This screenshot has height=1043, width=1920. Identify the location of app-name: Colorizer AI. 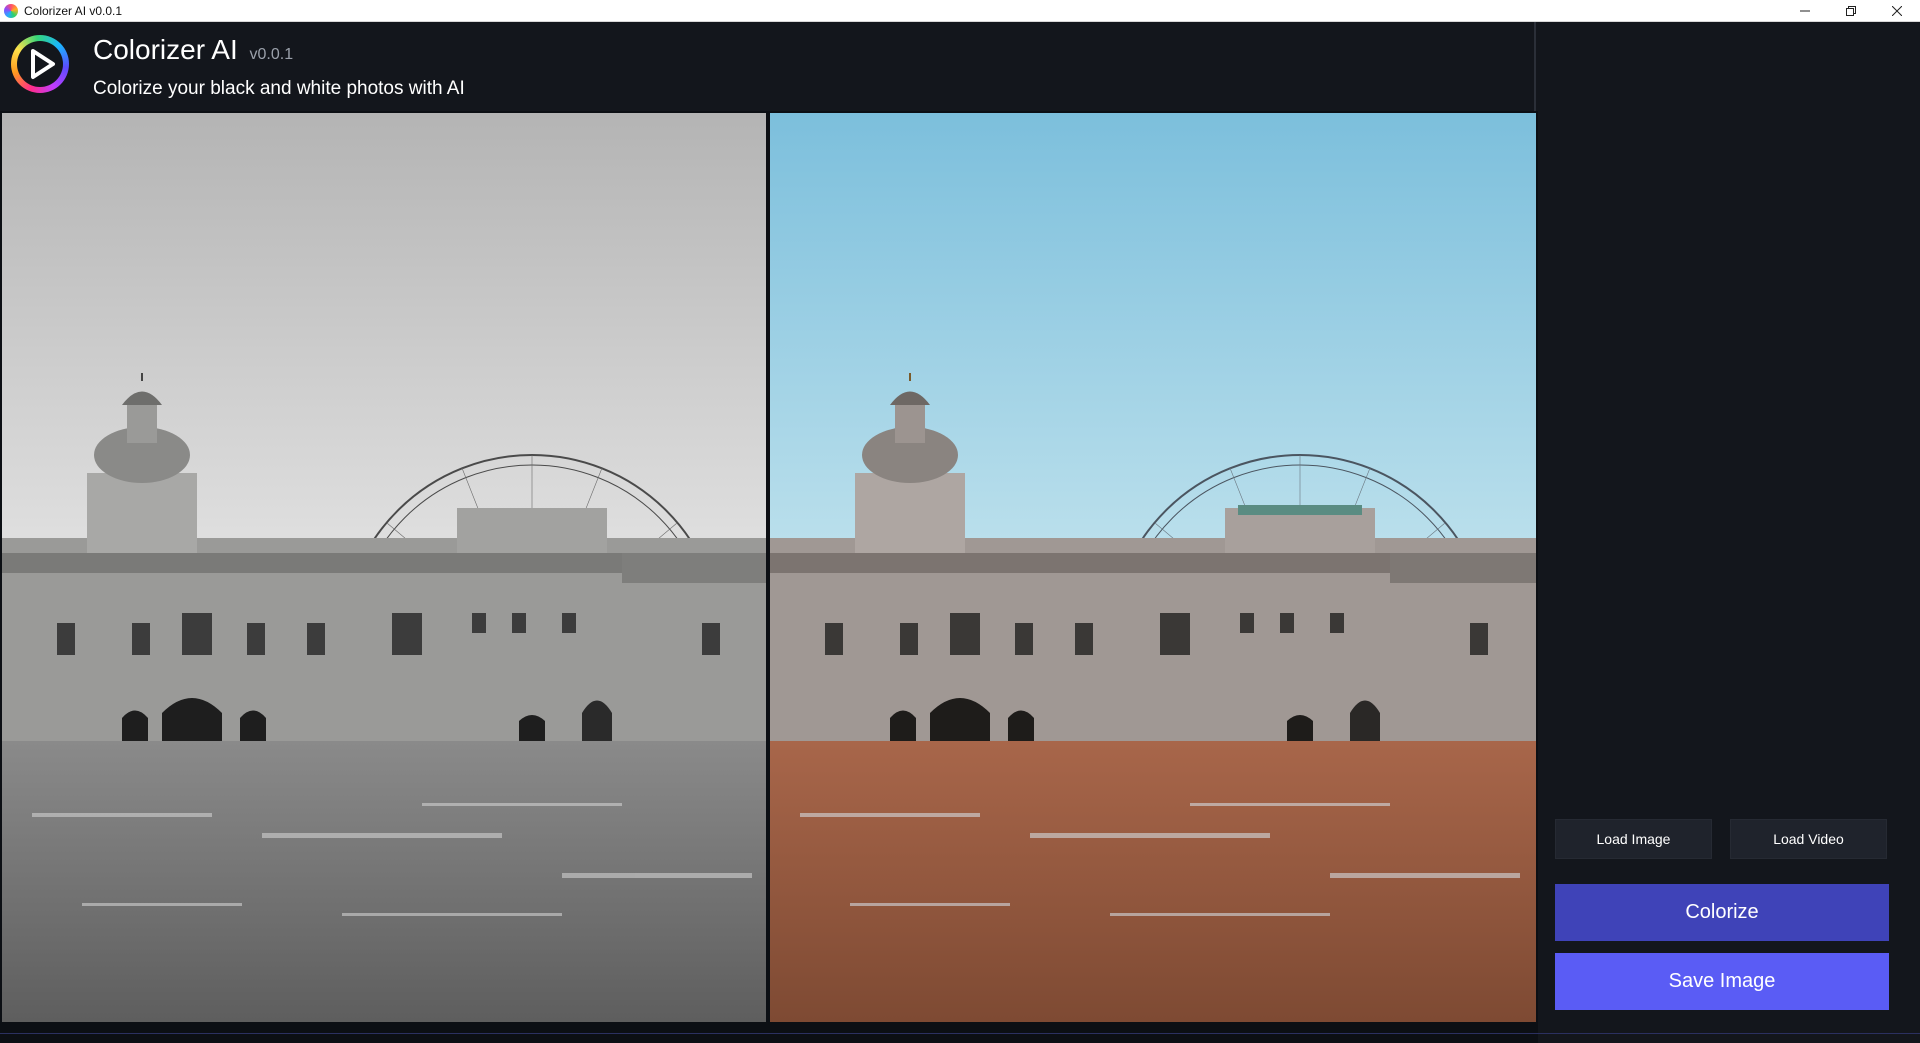
(165, 49).